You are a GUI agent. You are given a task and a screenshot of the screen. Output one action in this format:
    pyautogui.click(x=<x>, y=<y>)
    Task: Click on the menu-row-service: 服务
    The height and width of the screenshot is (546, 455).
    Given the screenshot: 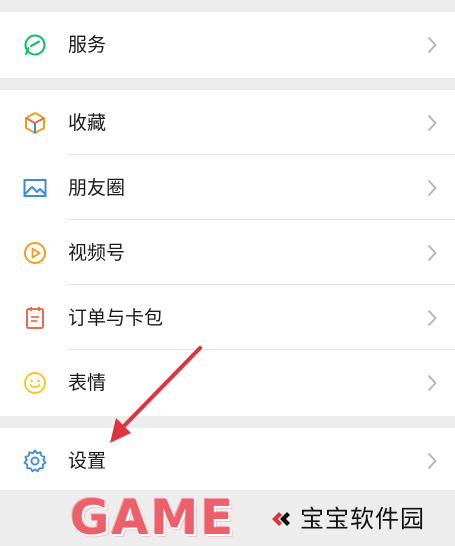 What is the action you would take?
    pyautogui.click(x=227, y=44)
    